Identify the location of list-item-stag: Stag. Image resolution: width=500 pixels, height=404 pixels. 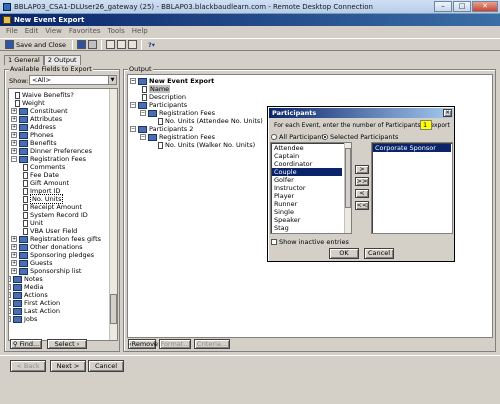
(307, 228).